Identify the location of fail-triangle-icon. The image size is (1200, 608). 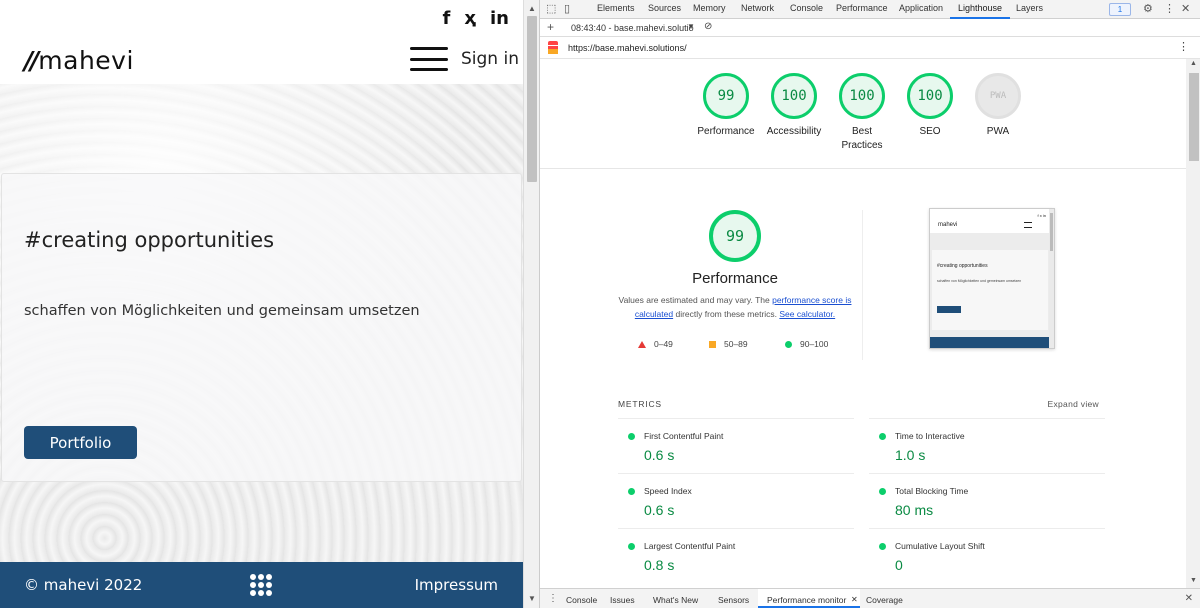
(642, 344).